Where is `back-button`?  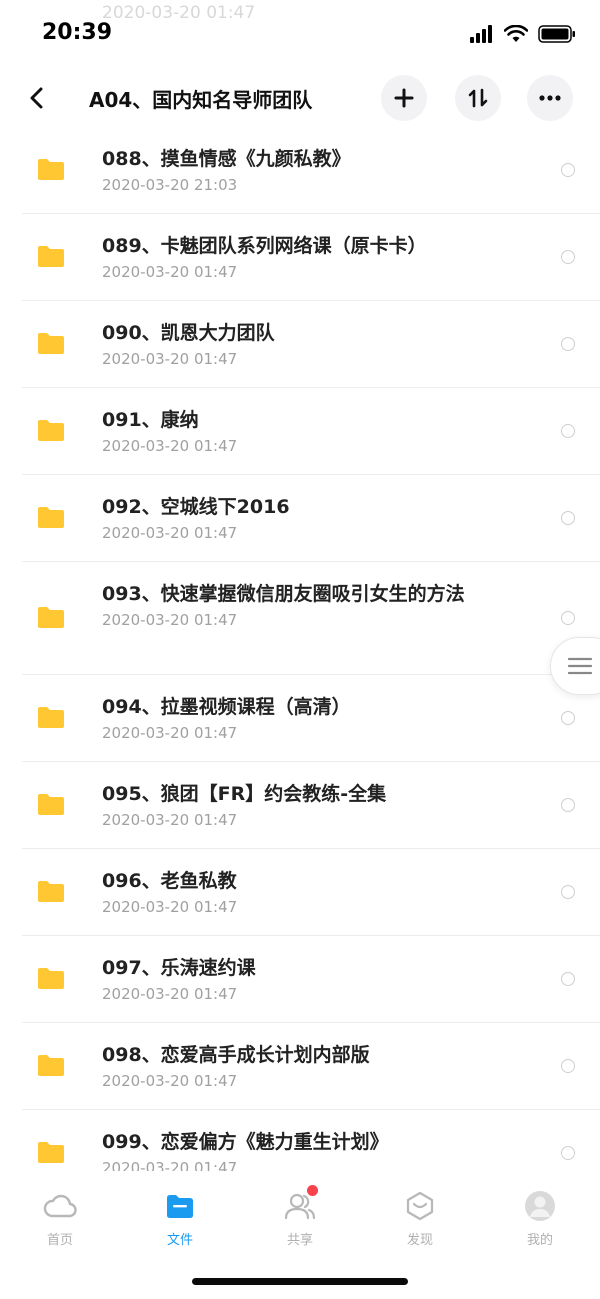 back-button is located at coordinates (37, 98).